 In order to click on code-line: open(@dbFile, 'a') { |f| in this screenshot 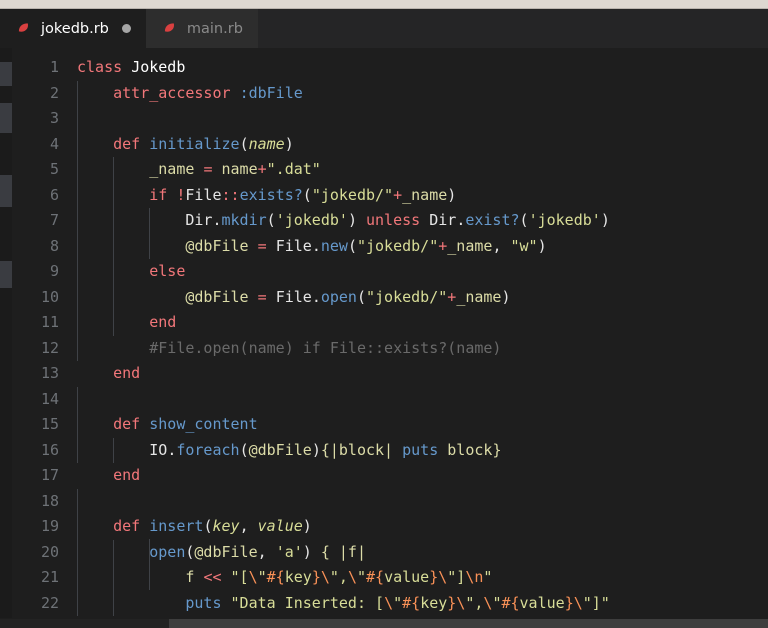, I will do `click(257, 551)`.